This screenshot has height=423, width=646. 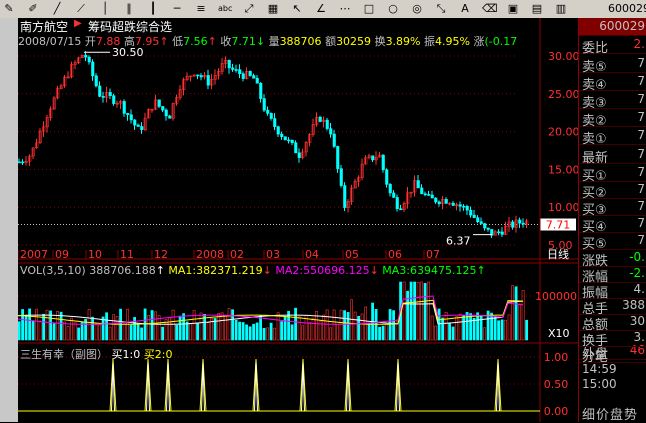 I want to click on max-price-label: 30.50, so click(x=128, y=52).